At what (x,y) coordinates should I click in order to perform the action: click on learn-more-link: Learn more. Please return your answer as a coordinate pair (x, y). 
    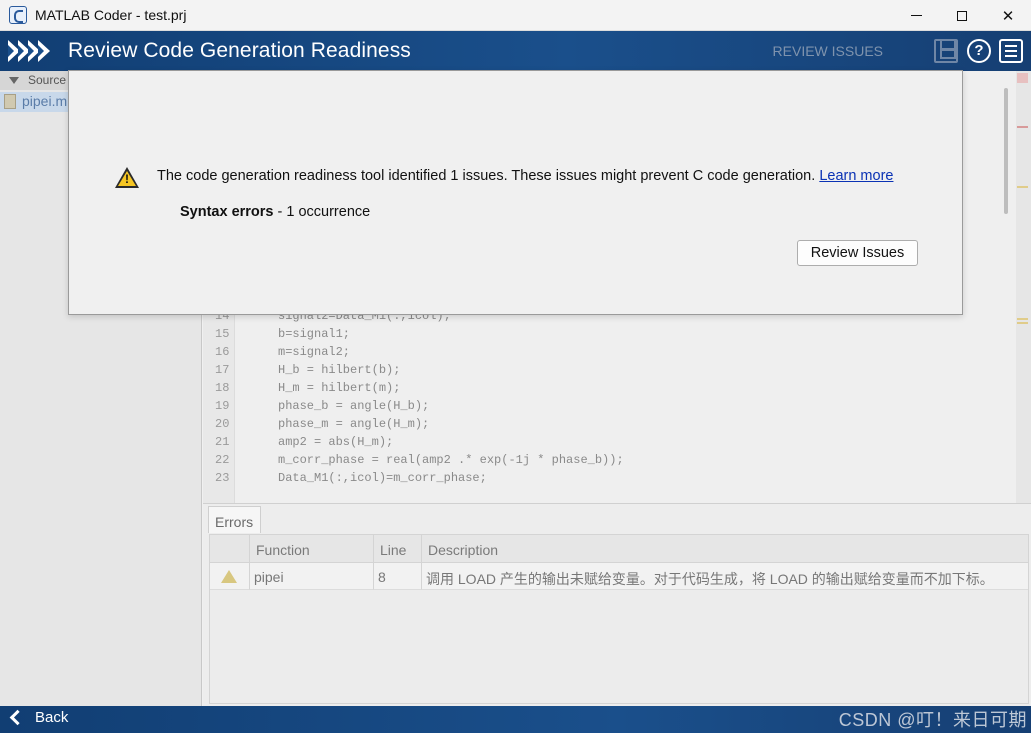
    Looking at the image, I should click on (856, 176).